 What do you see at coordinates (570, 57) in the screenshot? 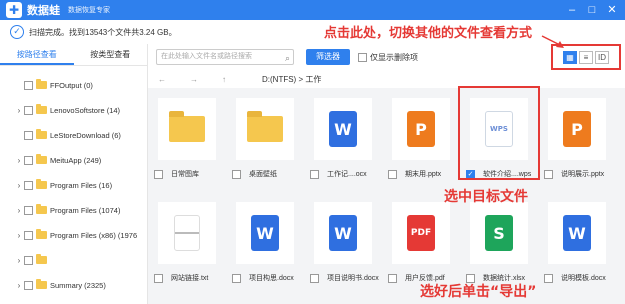
I see `grid-view-icon: ▦` at bounding box center [570, 57].